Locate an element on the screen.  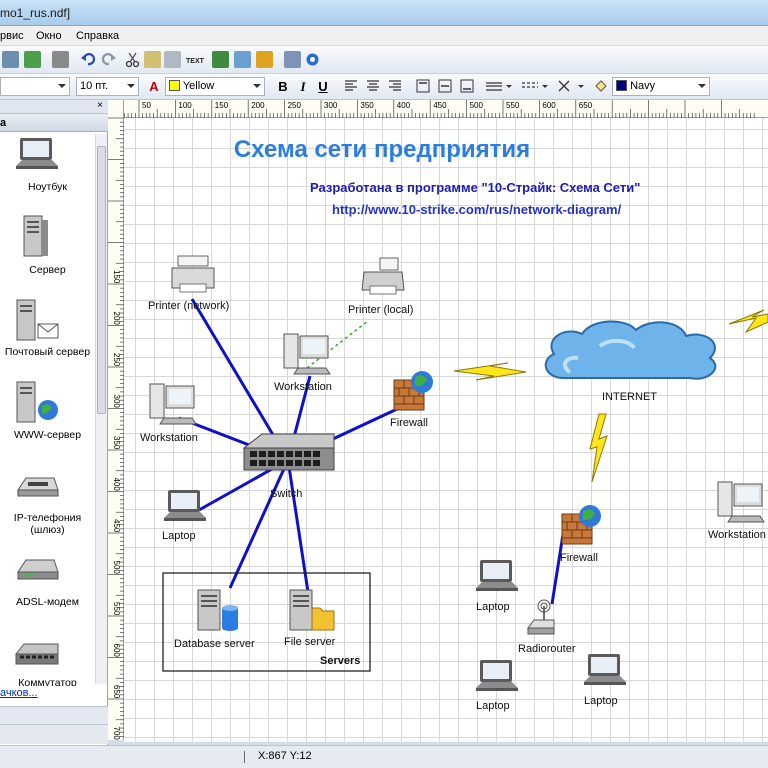
network-scan-icon is located at coordinates (242, 59).